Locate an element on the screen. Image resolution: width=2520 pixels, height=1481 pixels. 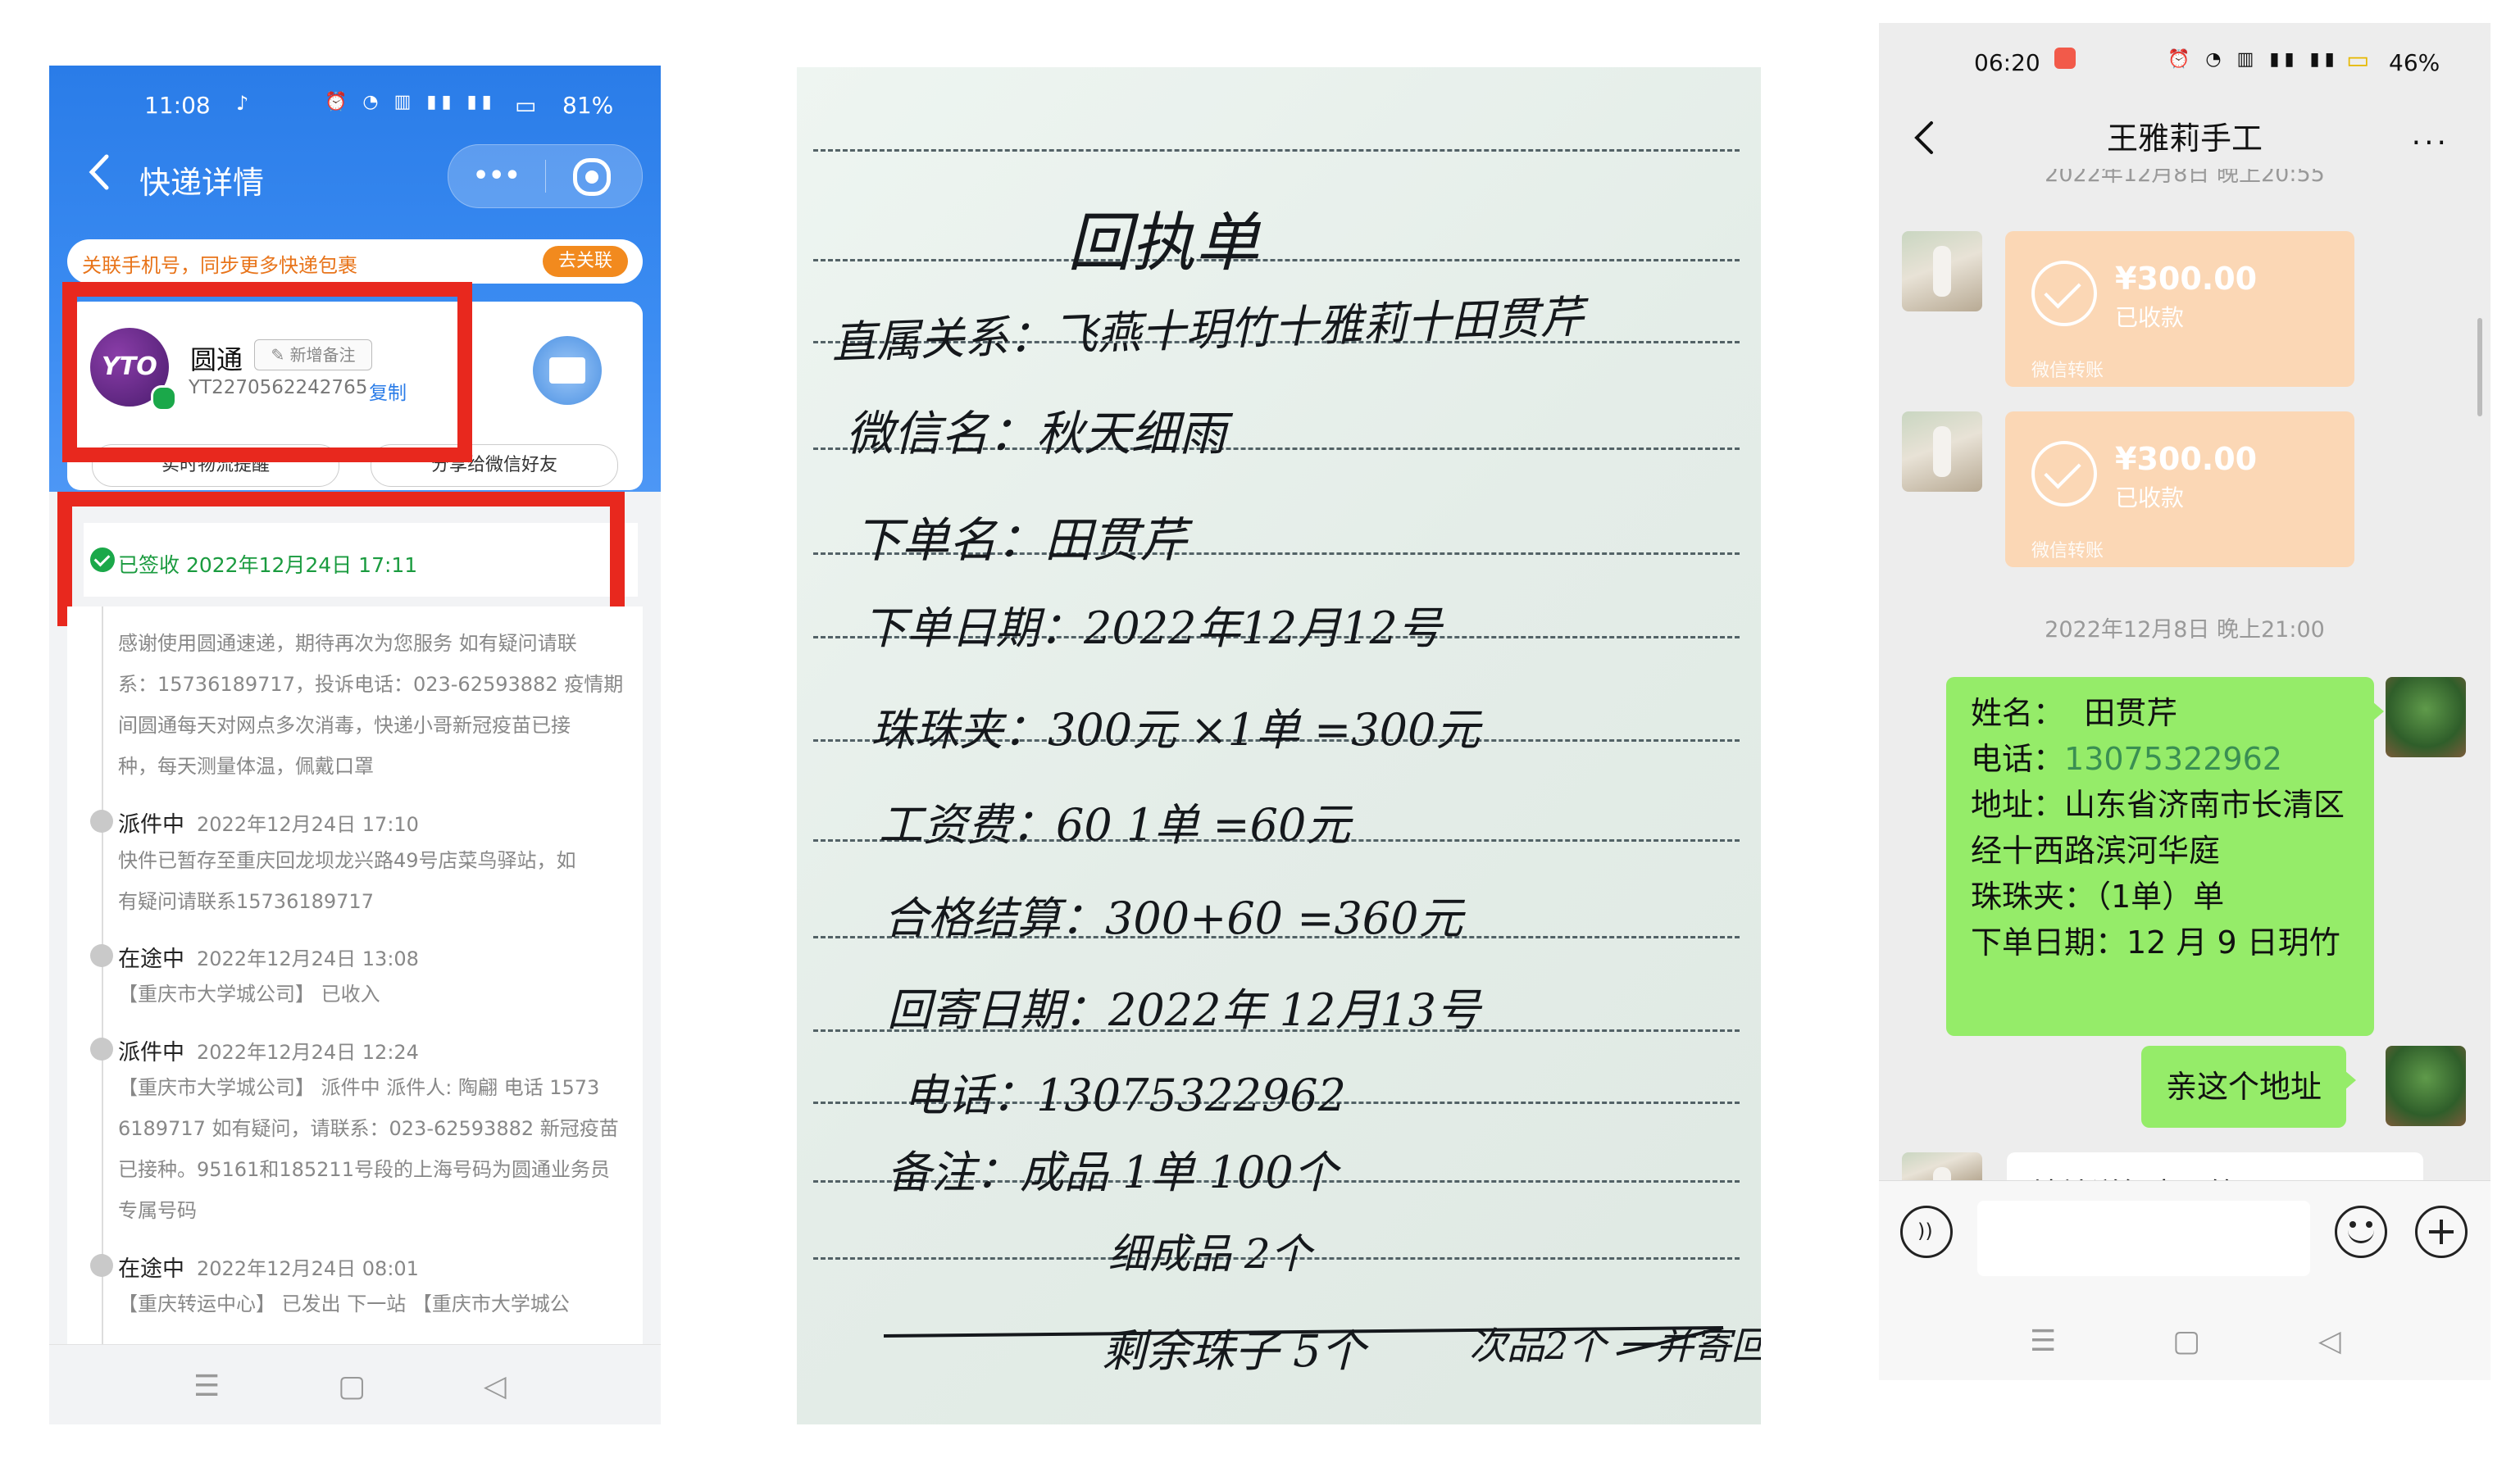
receipt-title: 回执单 is located at coordinates (1163, 243).